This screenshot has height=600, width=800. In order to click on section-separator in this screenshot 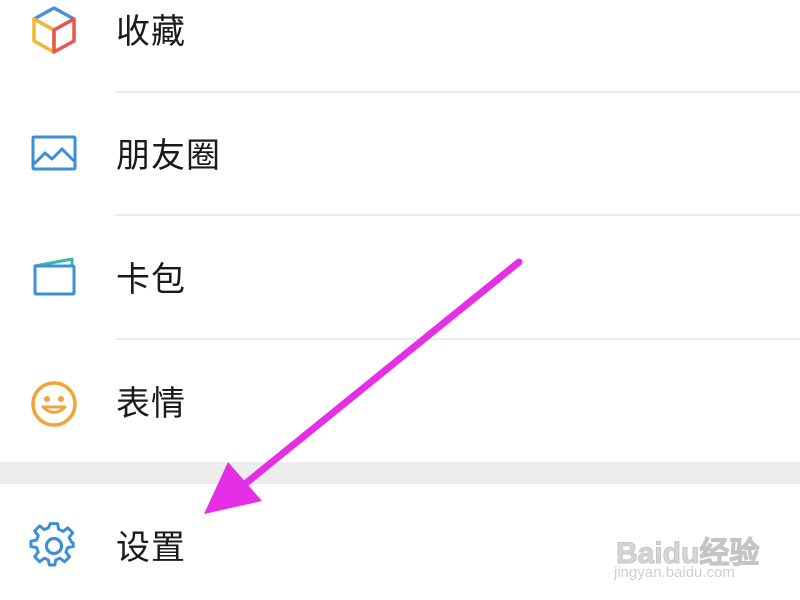, I will do `click(400, 473)`.